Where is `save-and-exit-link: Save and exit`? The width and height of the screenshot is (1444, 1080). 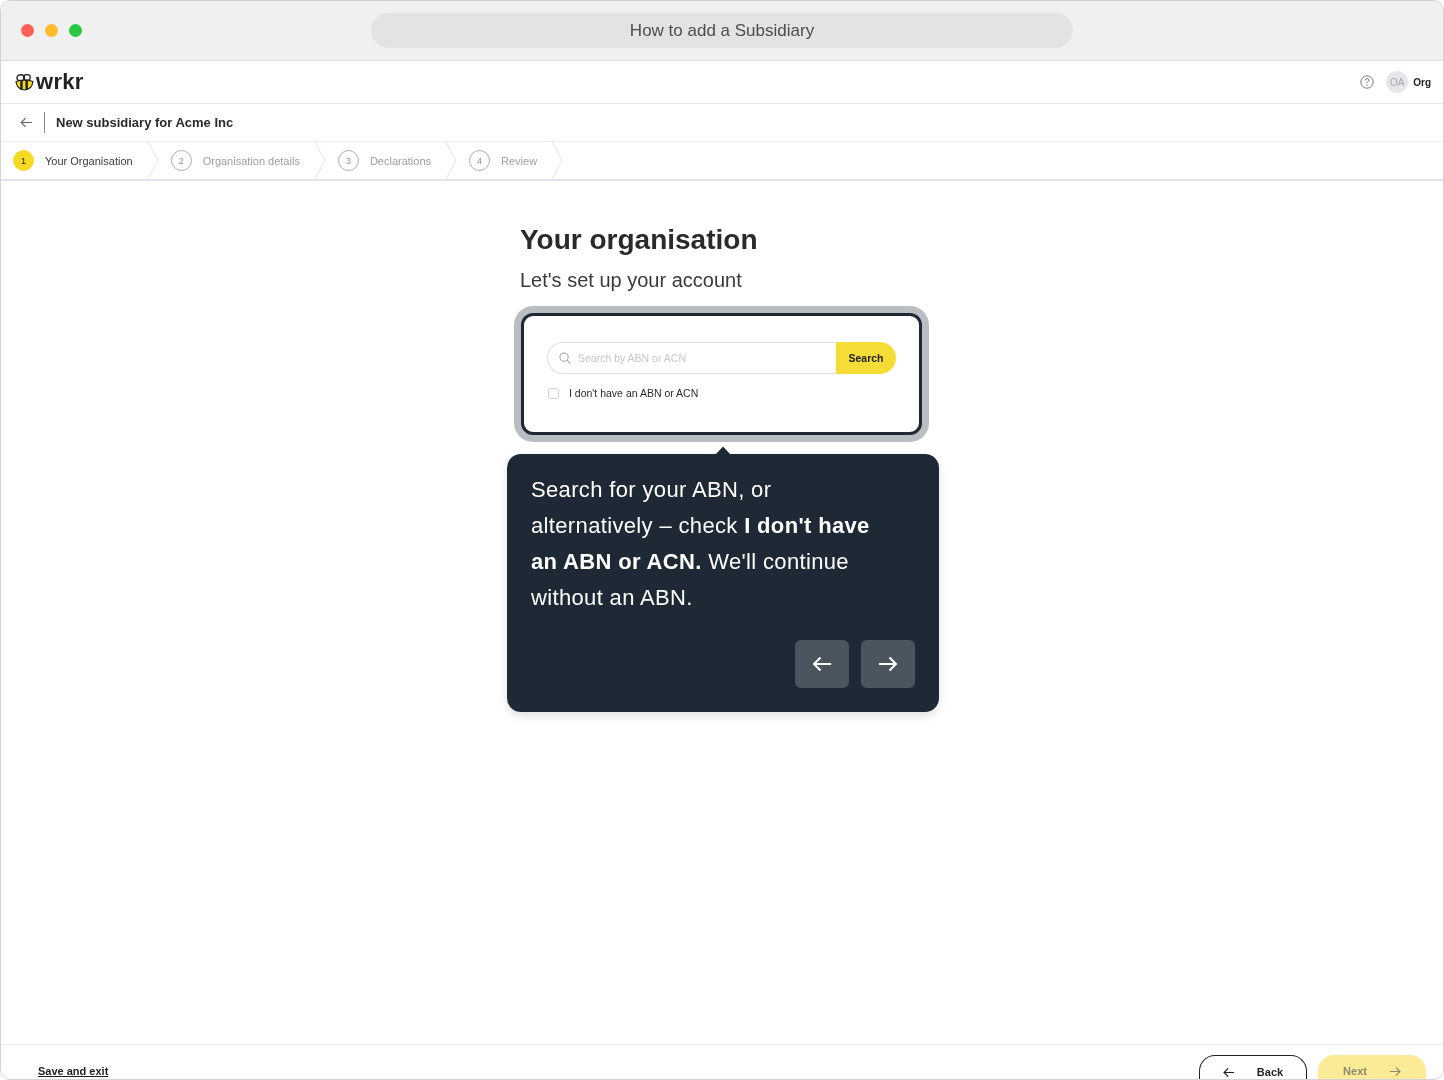 save-and-exit-link: Save and exit is located at coordinates (73, 1071).